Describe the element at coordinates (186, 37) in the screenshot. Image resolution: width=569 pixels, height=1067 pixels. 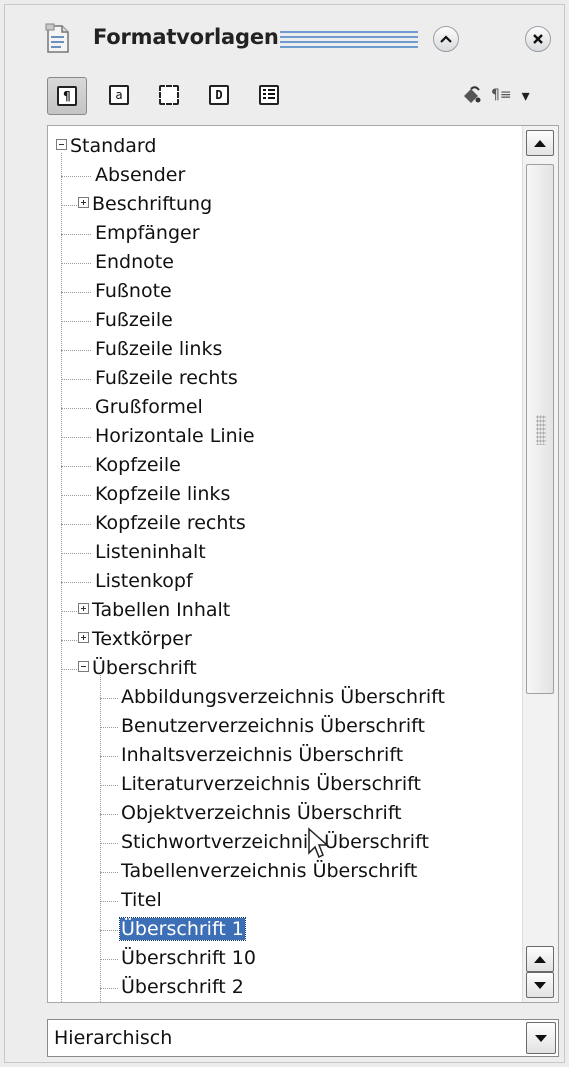
I see `window-title: Formatvorlagen` at that location.